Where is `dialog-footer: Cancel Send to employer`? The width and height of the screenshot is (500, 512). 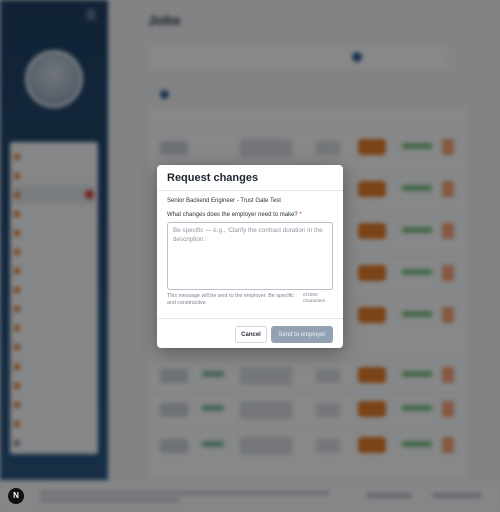 dialog-footer: Cancel Send to employer is located at coordinates (250, 333).